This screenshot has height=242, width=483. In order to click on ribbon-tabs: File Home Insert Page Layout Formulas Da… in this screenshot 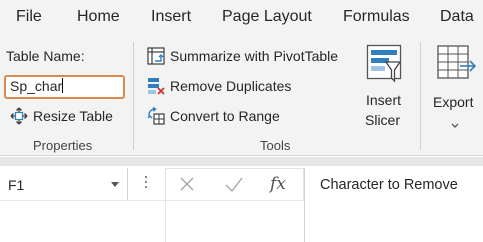, I will do `click(241, 18)`.